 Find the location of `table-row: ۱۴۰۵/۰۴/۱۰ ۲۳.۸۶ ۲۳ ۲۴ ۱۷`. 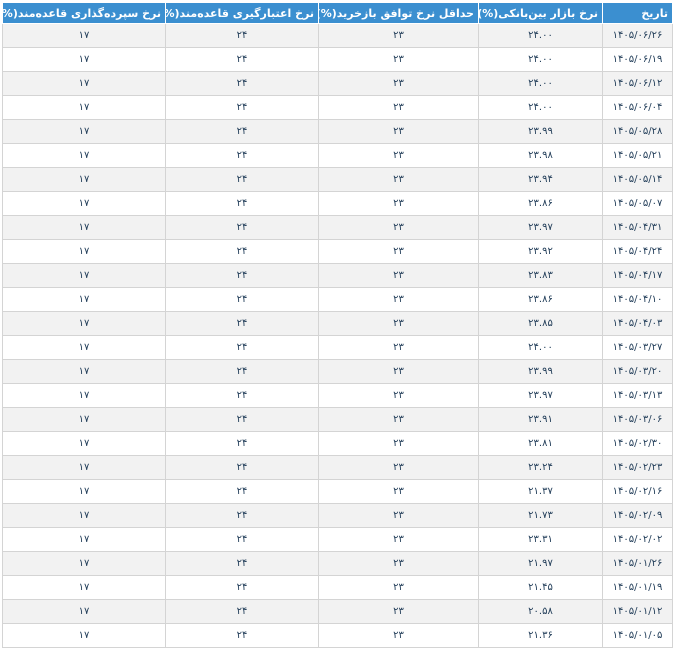

table-row: ۱۴۰۵/۰۴/۱۰ ۲۳.۸۶ ۲۳ ۲۴ ۱۷ is located at coordinates (337, 299).